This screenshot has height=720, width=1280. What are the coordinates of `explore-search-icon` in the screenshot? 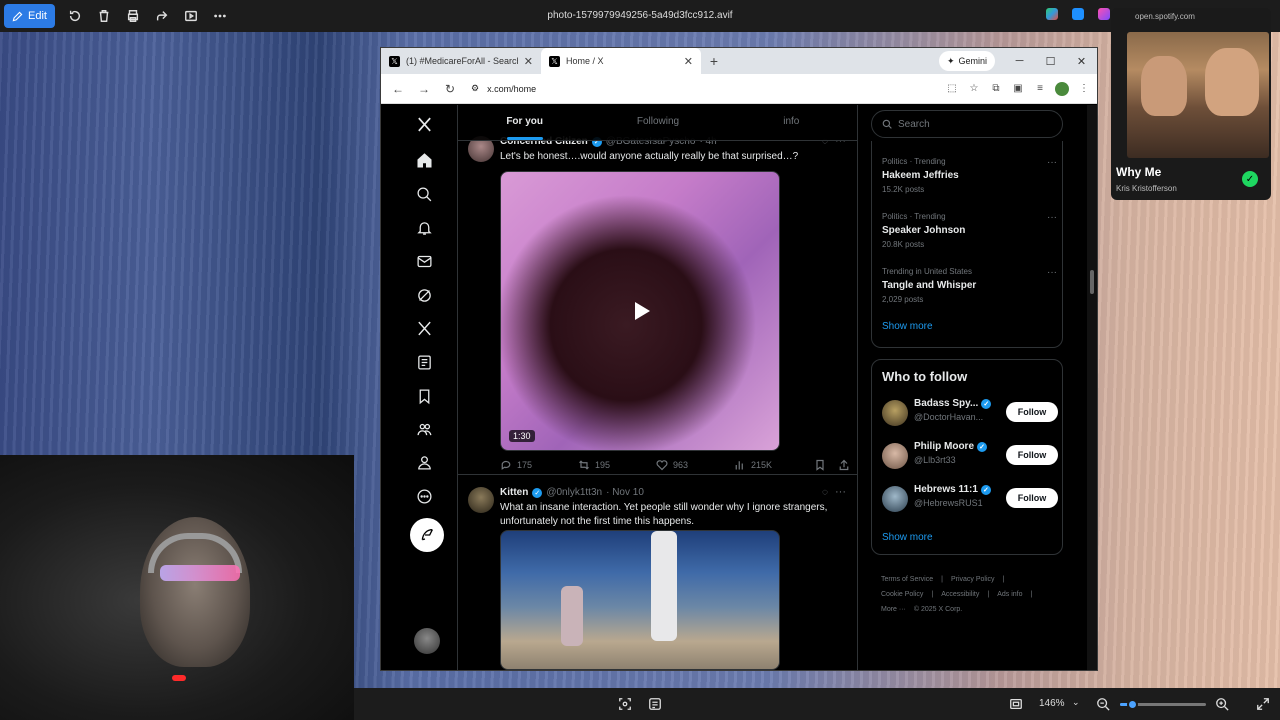 It's located at (424, 194).